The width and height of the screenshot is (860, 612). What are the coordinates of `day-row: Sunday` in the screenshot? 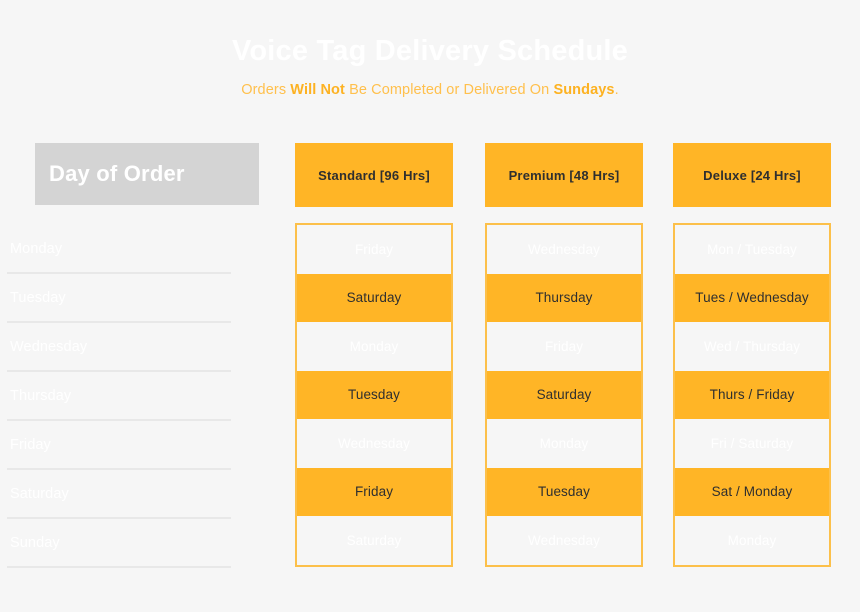 It's located at (119, 543).